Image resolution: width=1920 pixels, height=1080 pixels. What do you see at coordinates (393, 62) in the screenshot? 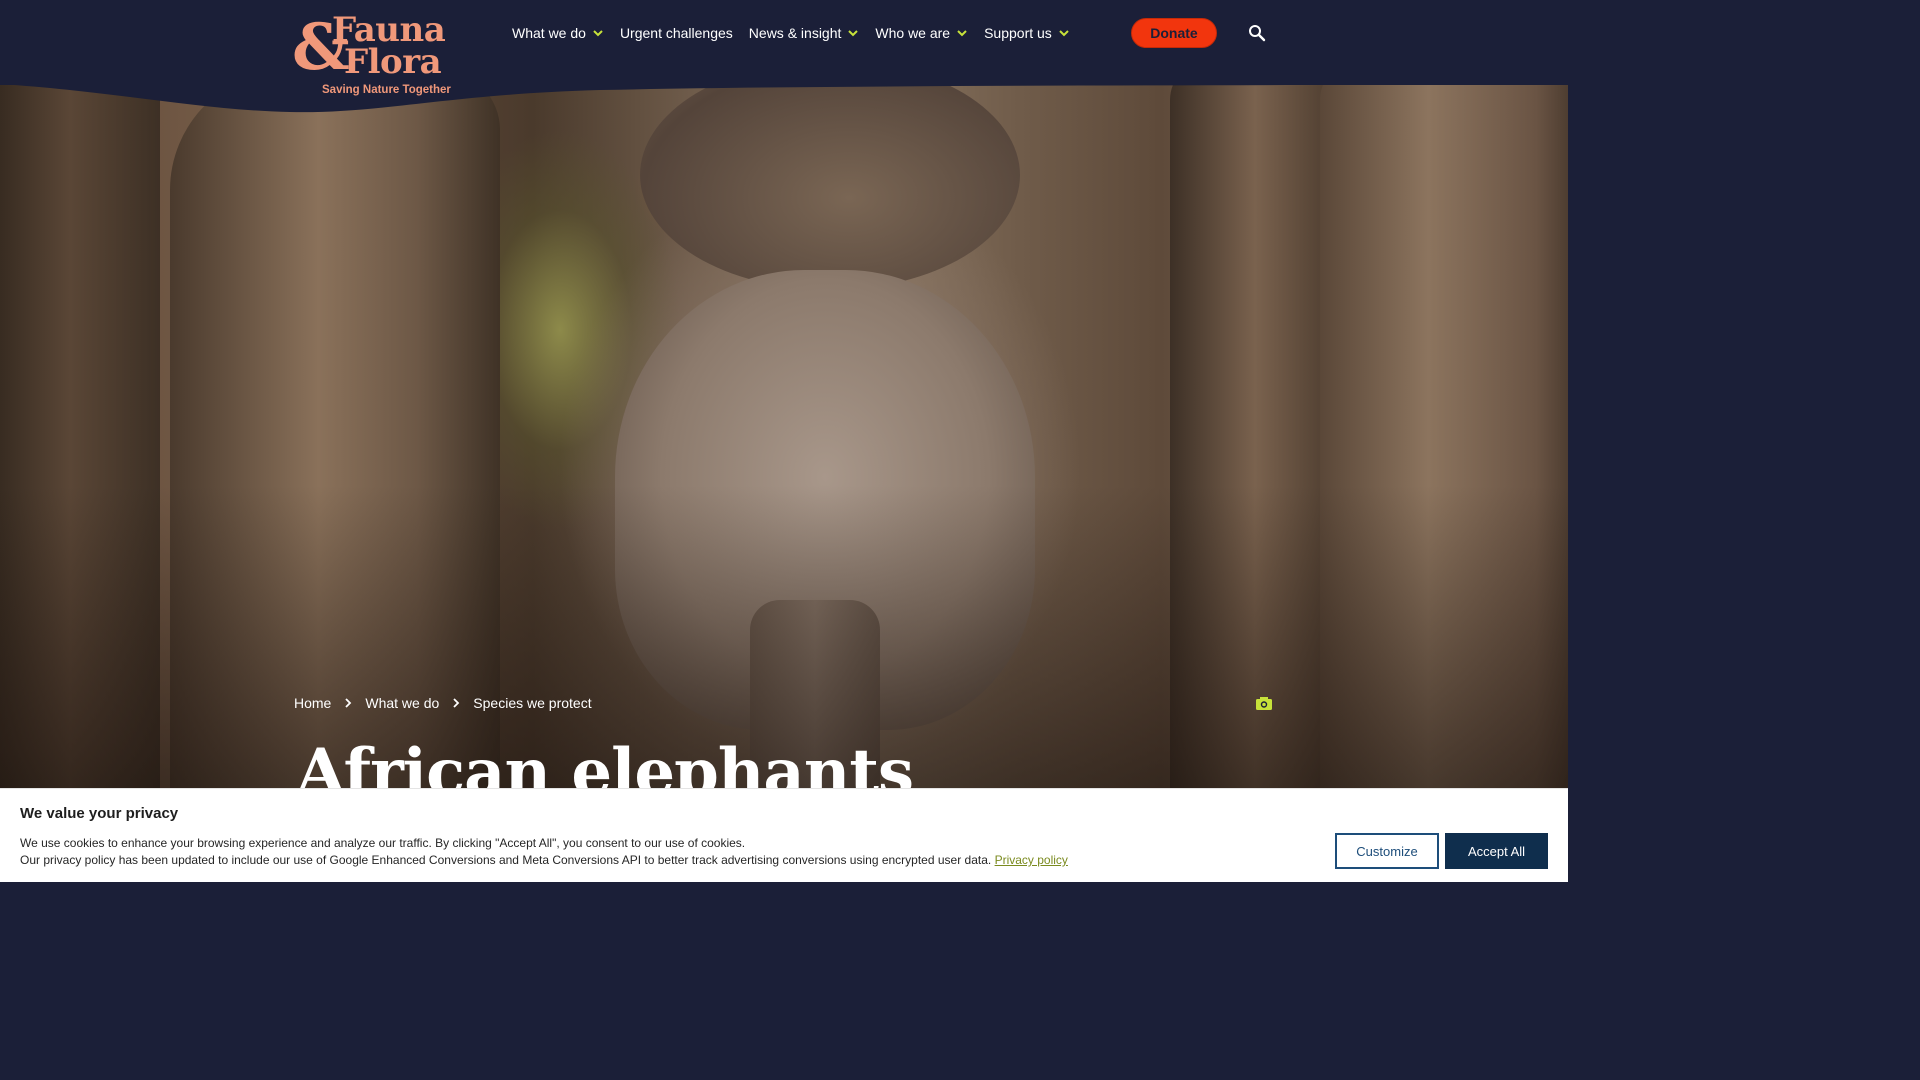
I see `logo-word-flora: Flora` at bounding box center [393, 62].